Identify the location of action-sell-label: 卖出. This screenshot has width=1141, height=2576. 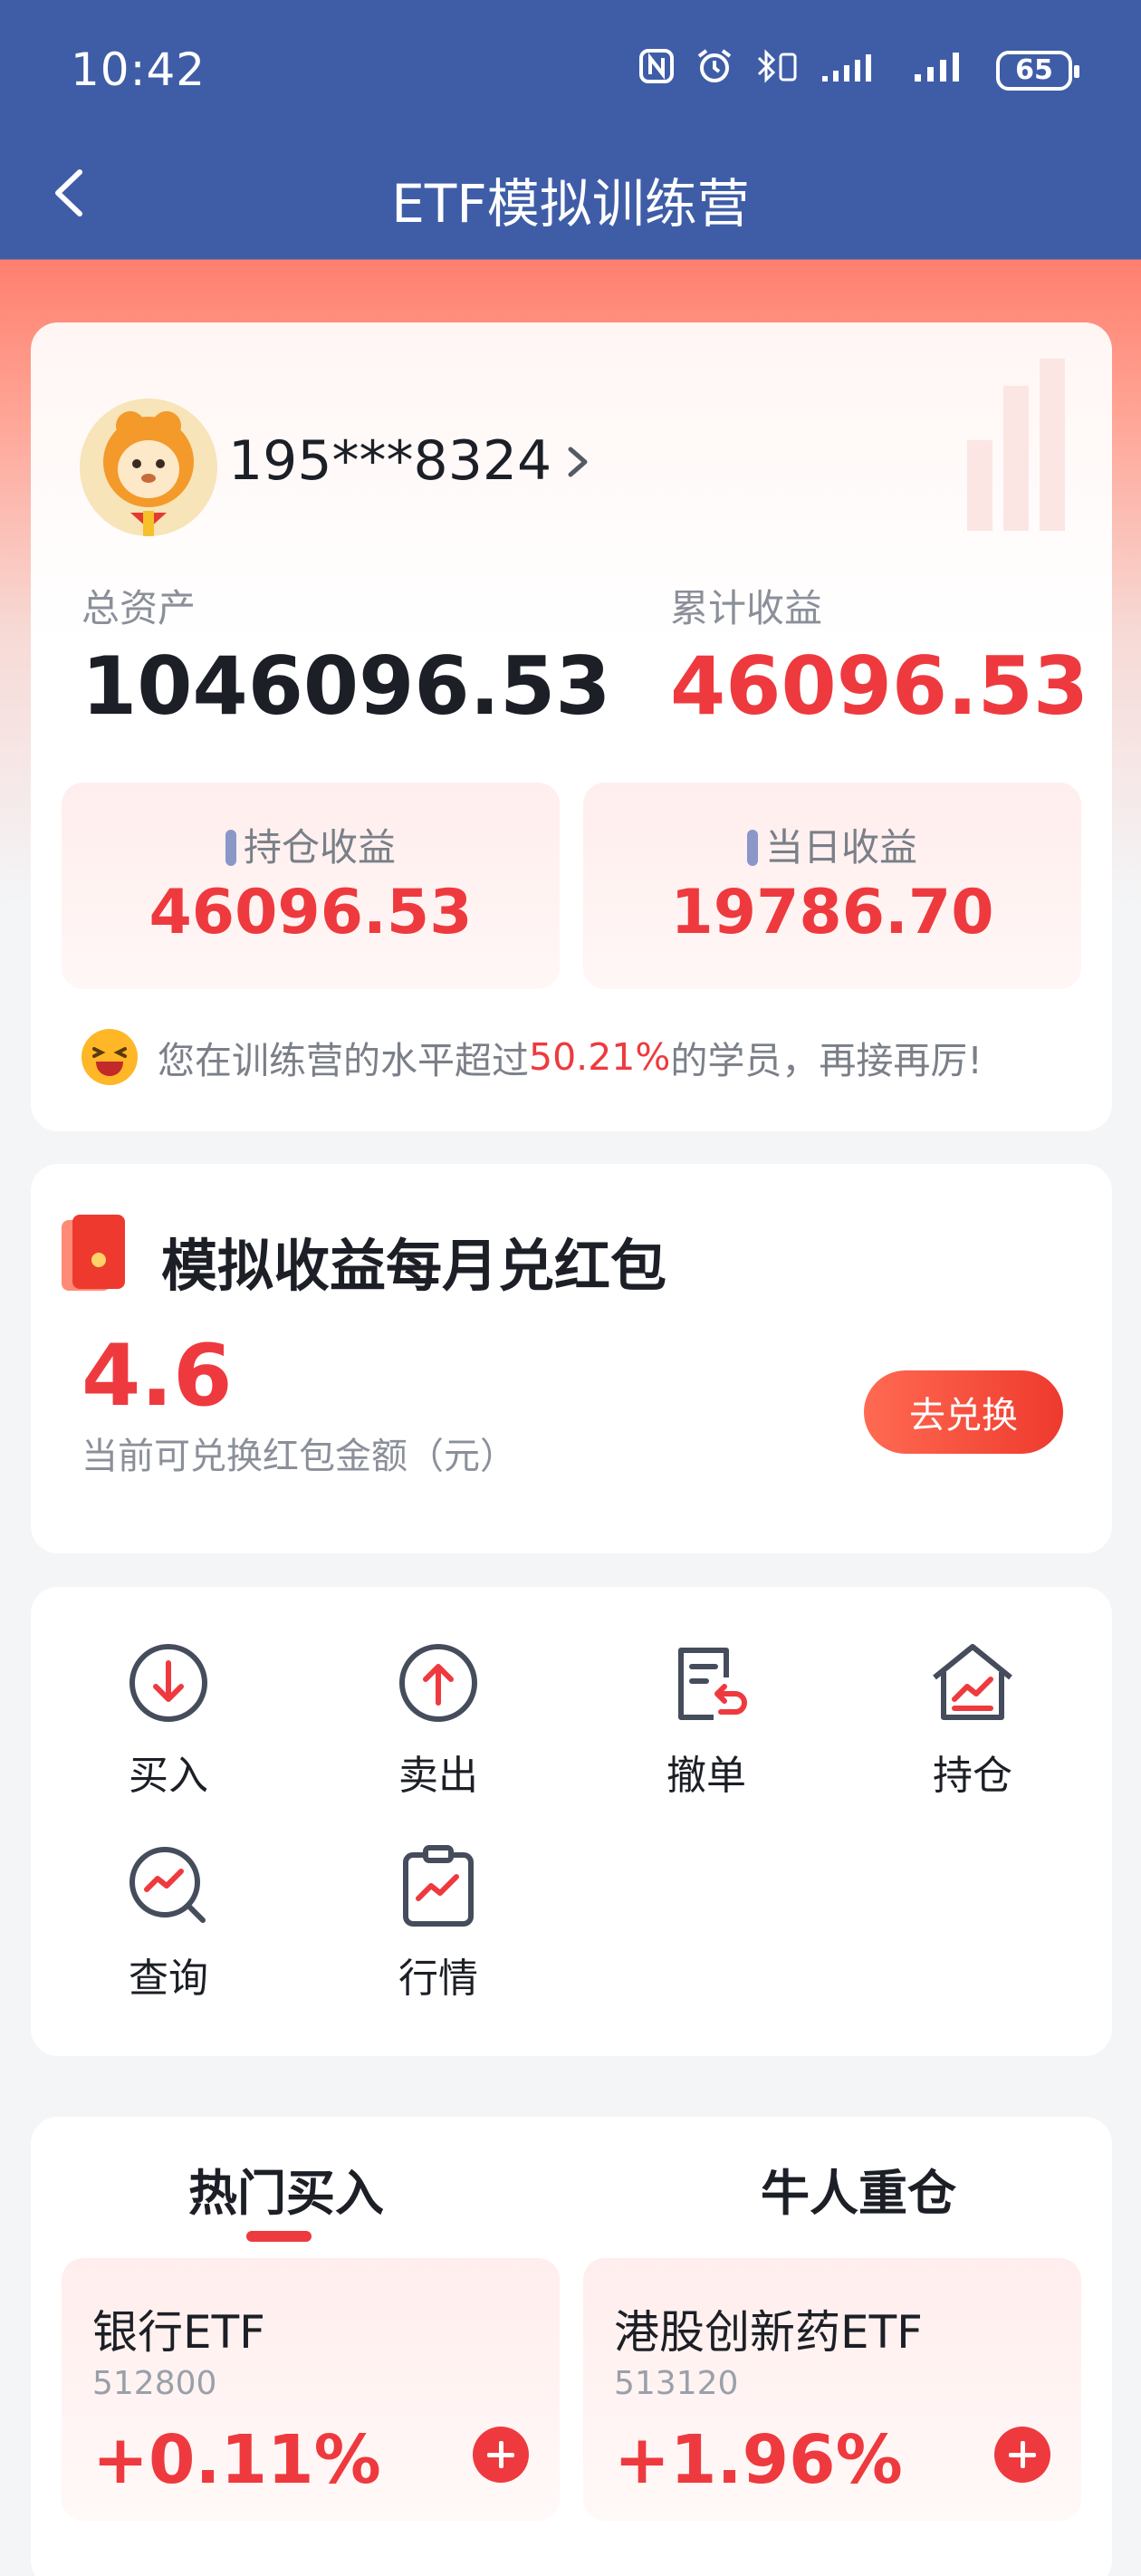
(438, 1776).